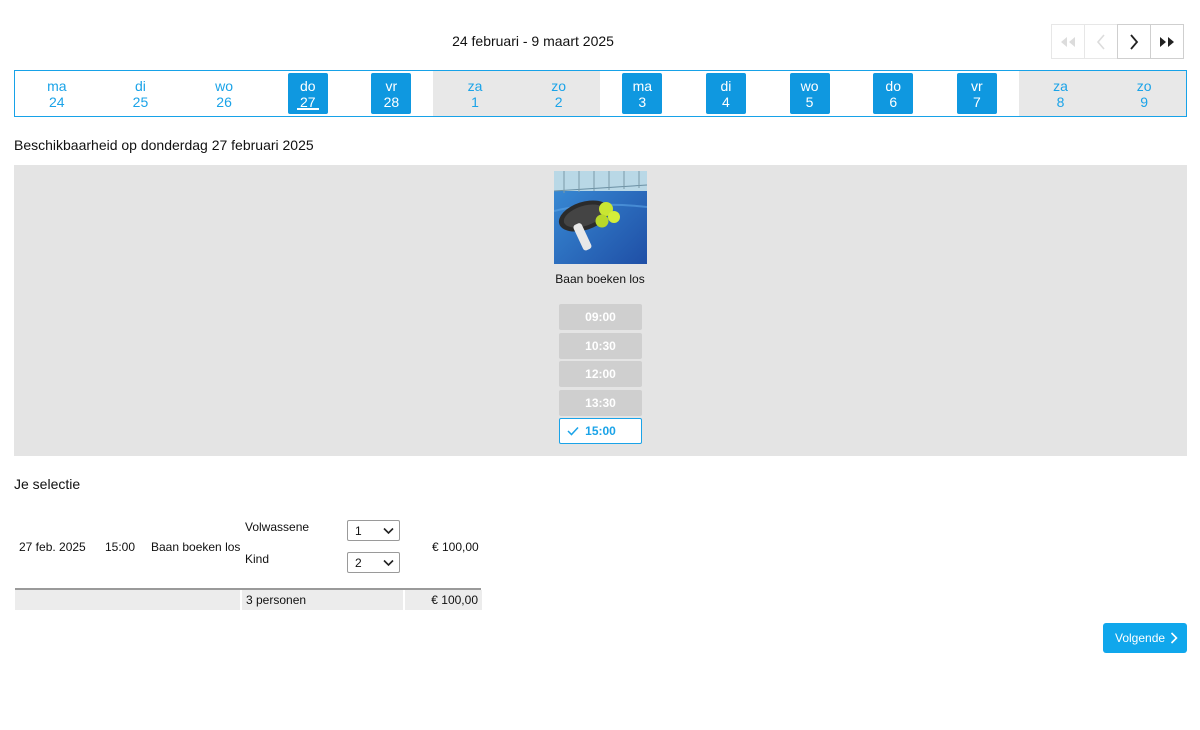 The width and height of the screenshot is (1200, 730). I want to click on day-pill: di 4, so click(725, 93).